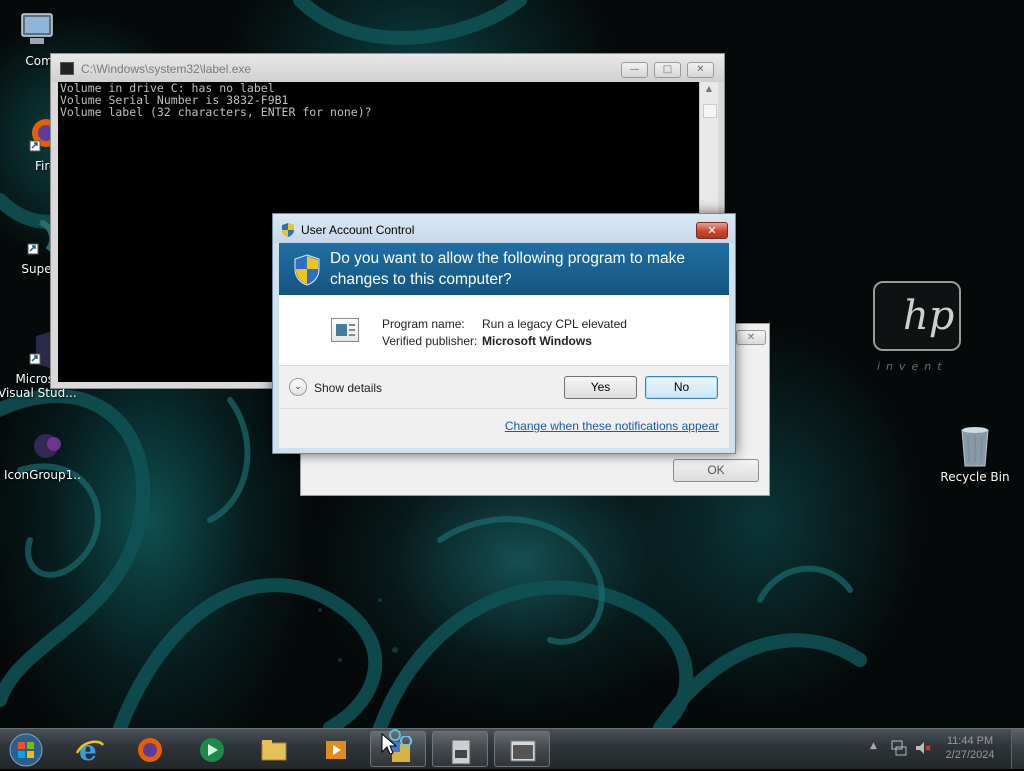 This screenshot has height=771, width=1024. Describe the element at coordinates (47, 446) in the screenshot. I see `icon-group-icon` at that location.